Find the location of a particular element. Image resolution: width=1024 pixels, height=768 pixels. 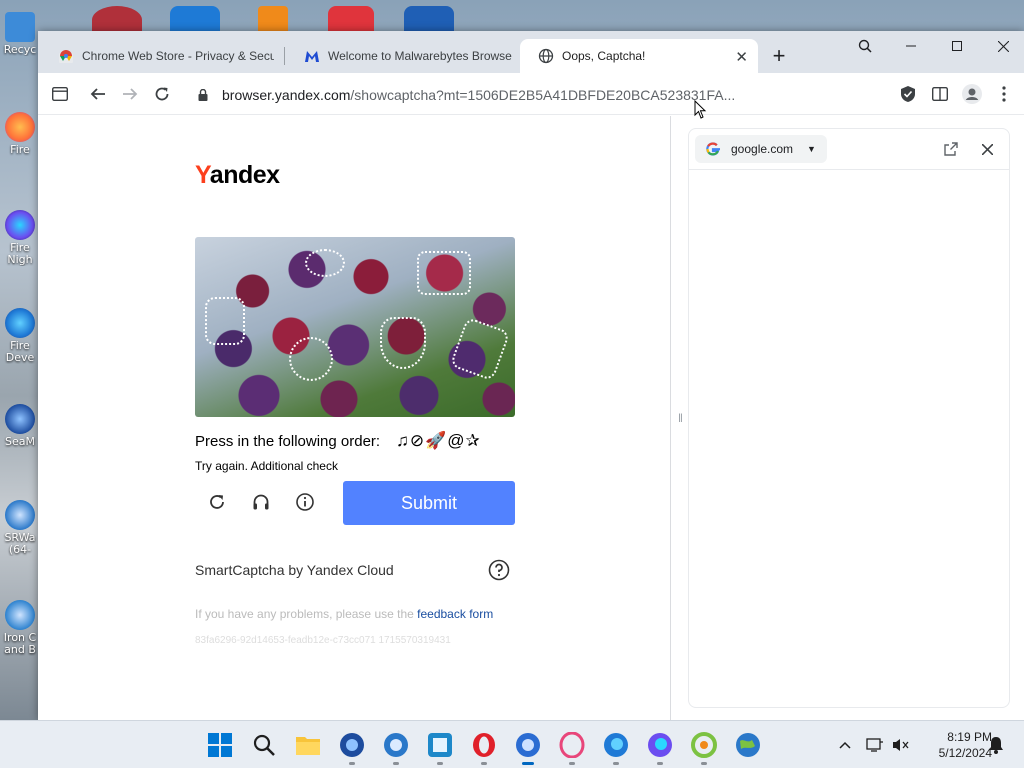

desktop-icon-label: SeaM is located at coordinates (20, 442).